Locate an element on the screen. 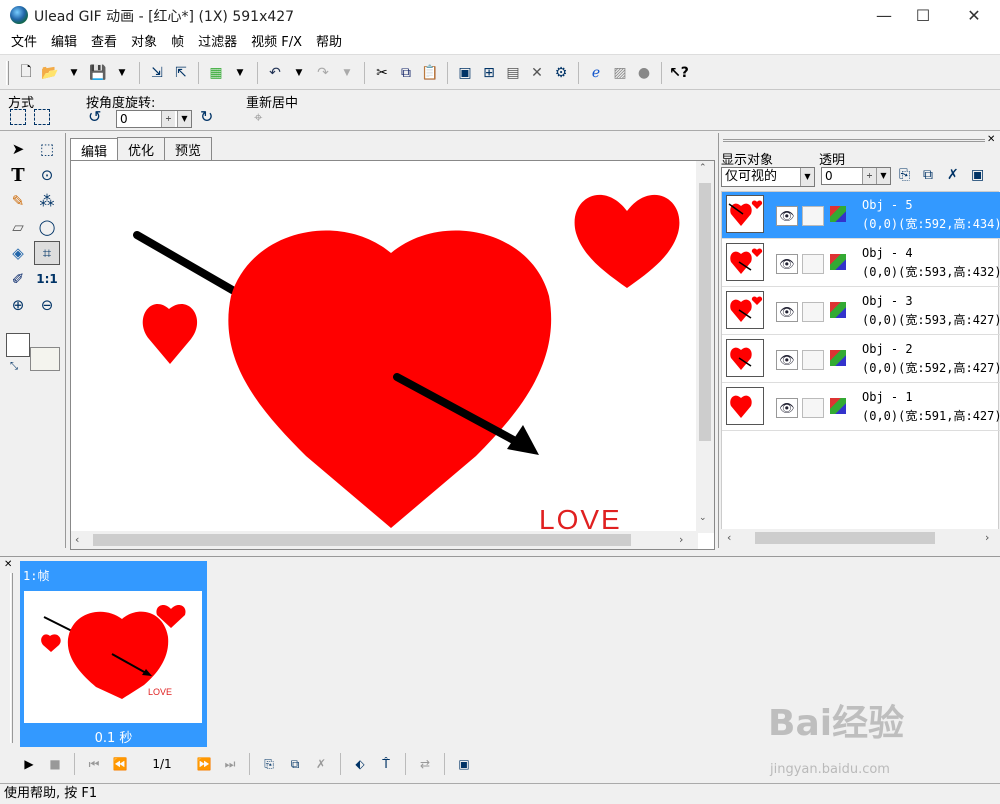 The image size is (1000, 804). foreground-color-swatch is located at coordinates (18, 345).